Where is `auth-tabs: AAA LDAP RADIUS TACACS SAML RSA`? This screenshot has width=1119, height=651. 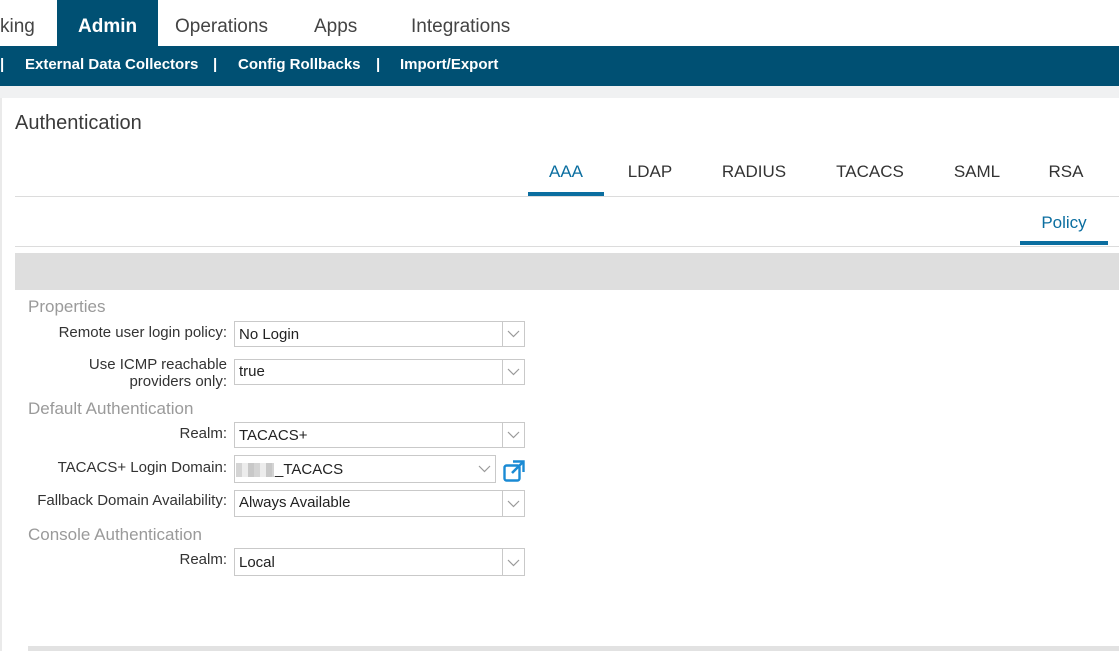 auth-tabs: AAA LDAP RADIUS TACACS SAML RSA is located at coordinates (567, 173).